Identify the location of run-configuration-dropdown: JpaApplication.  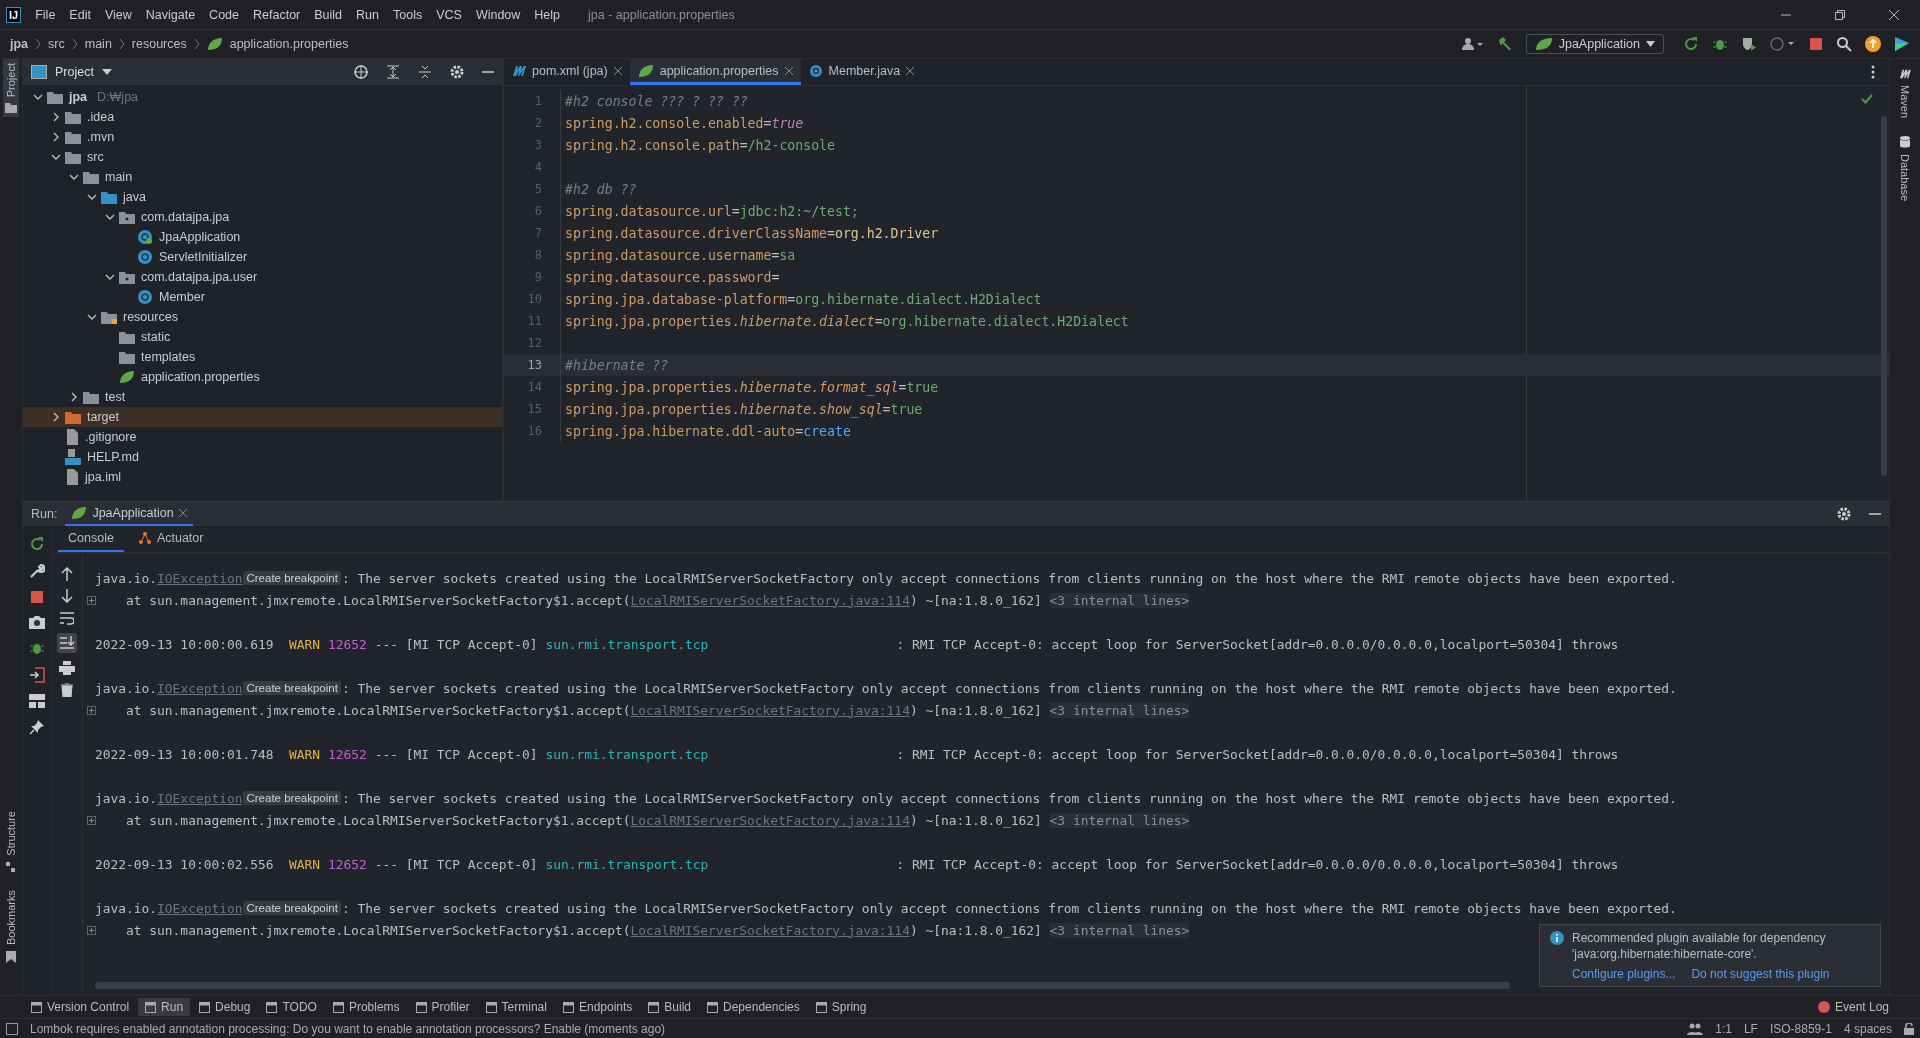
(1594, 44).